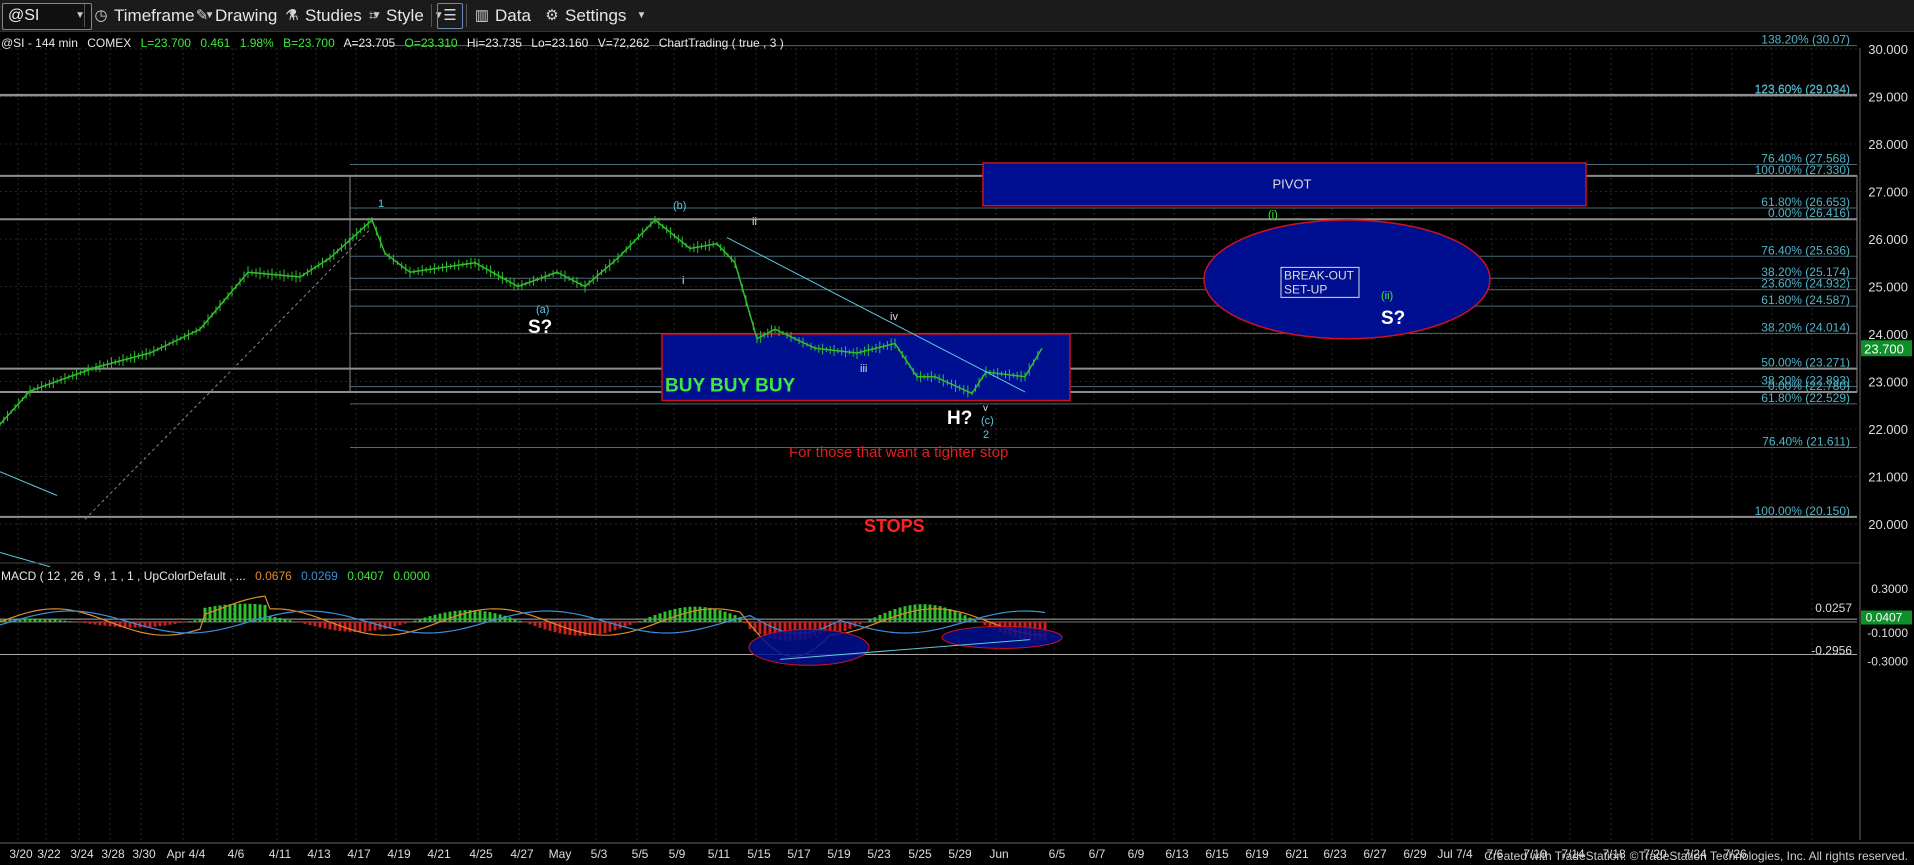 The height and width of the screenshot is (865, 1914). Describe the element at coordinates (1887, 662) in the screenshot. I see `macd-tick-label: -0.3000` at that location.